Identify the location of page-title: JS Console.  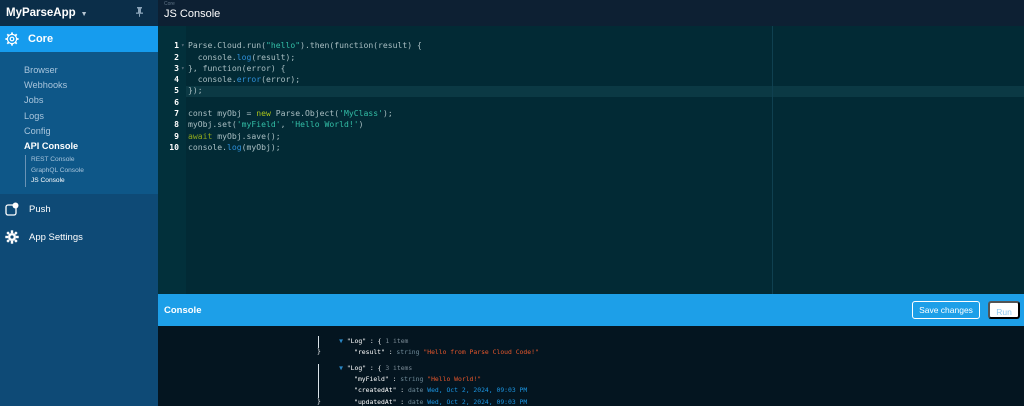
(192, 14).